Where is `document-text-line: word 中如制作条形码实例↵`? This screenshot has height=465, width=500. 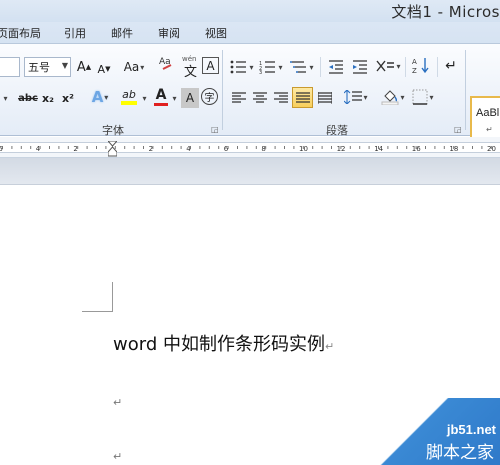 document-text-line: word 中如制作条形码实例↵ is located at coordinates (223, 343).